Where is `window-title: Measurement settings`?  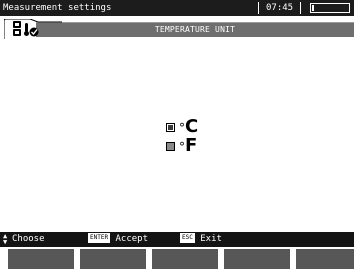
window-title: Measurement settings is located at coordinates (57, 8).